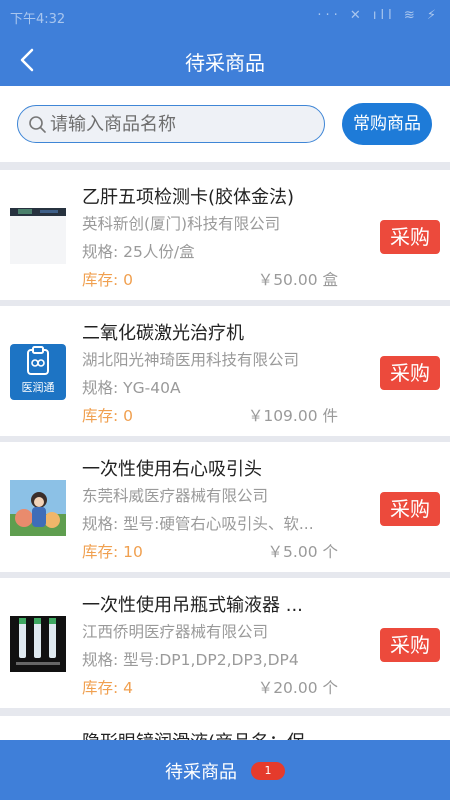 The image size is (450, 800). What do you see at coordinates (38, 644) in the screenshot?
I see `infusion-set-image` at bounding box center [38, 644].